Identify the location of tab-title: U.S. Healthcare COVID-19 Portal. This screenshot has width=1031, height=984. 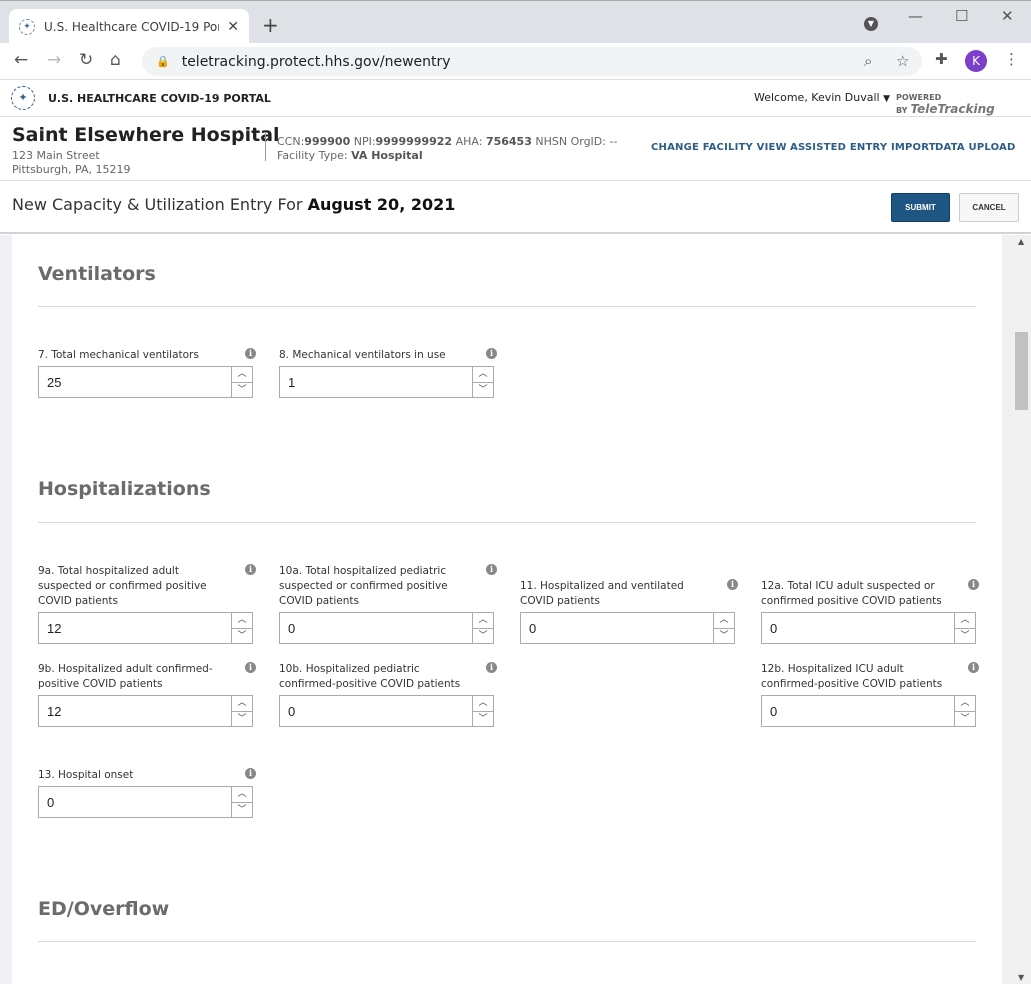
(132, 26).